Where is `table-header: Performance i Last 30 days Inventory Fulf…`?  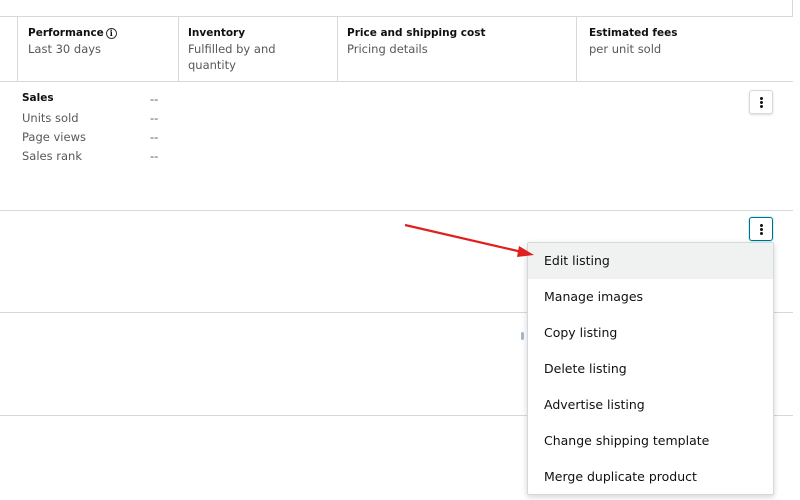
table-header: Performance i Last 30 days Inventory Fulf… is located at coordinates (396, 49).